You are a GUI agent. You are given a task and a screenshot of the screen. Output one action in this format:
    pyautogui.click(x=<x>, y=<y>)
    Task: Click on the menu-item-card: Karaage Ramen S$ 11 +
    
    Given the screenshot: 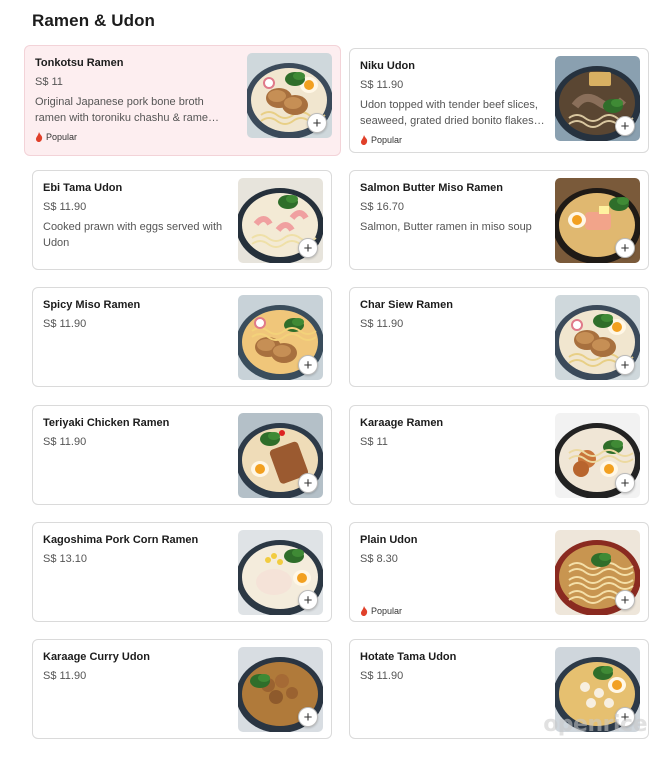 What is the action you would take?
    pyautogui.click(x=499, y=455)
    